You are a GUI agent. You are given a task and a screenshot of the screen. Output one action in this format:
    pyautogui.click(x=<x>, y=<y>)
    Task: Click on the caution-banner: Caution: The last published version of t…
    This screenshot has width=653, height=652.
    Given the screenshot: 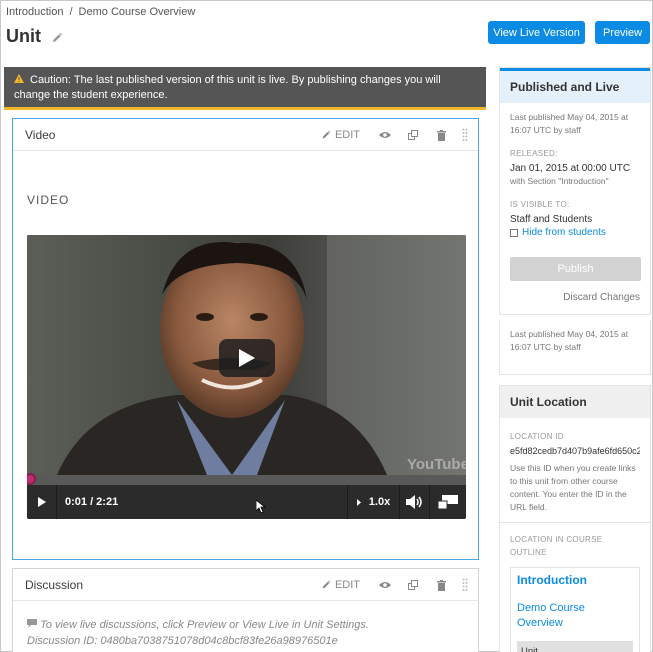 What is the action you would take?
    pyautogui.click(x=245, y=88)
    